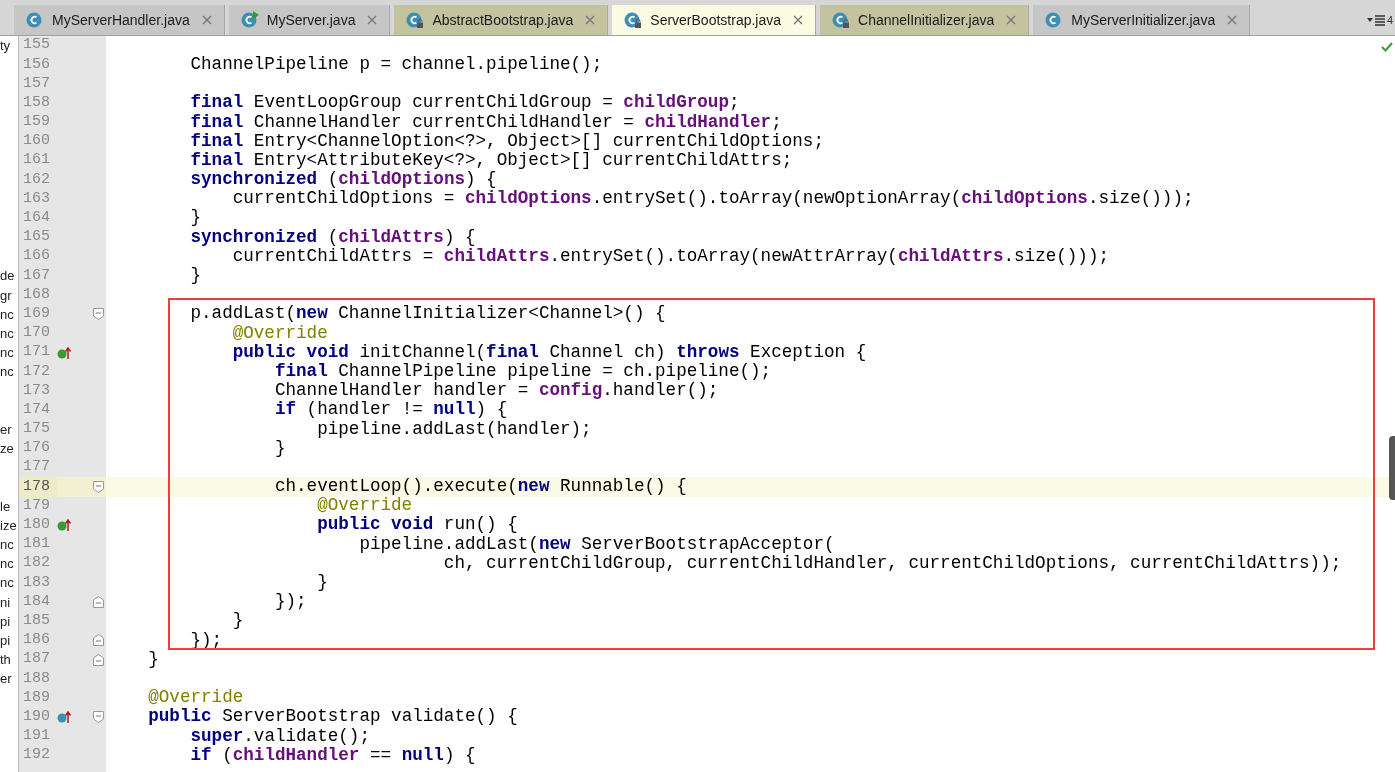 The width and height of the screenshot is (1395, 772). I want to click on editor-tab: MyServer.java, so click(309, 20).